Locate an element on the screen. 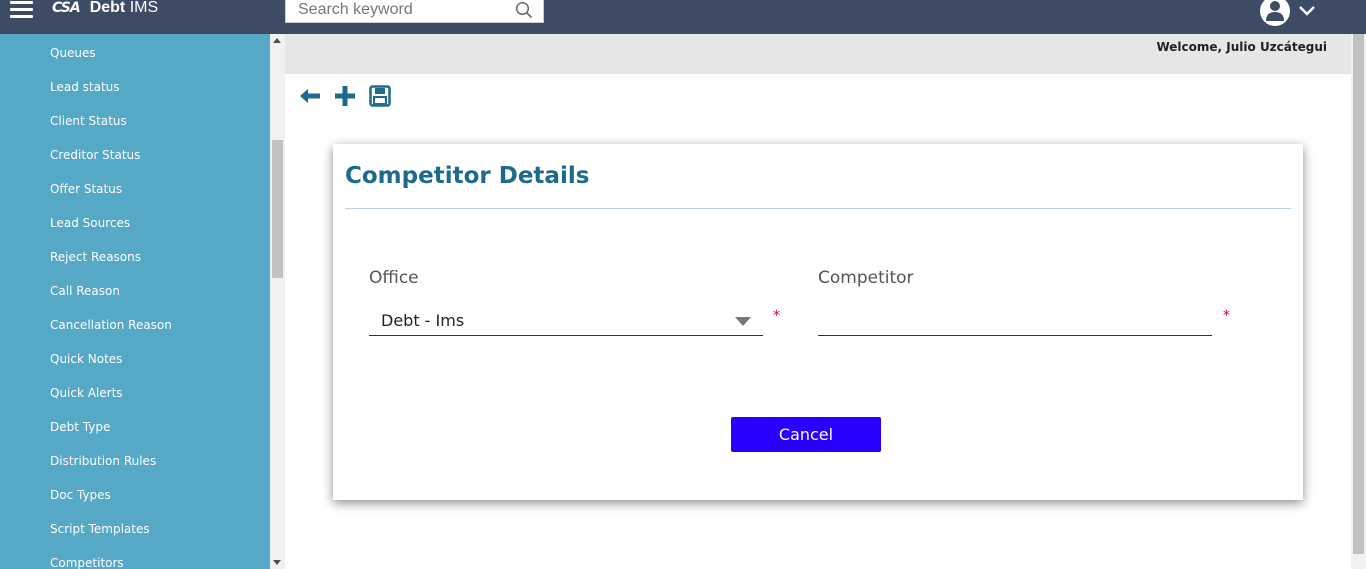  search-box is located at coordinates (414, 11).